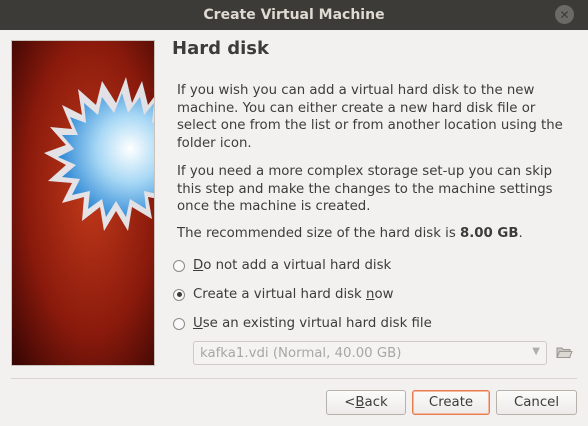  Describe the element at coordinates (312, 323) in the screenshot. I see `radio-label: Use an existing virtual hard disk file` at that location.